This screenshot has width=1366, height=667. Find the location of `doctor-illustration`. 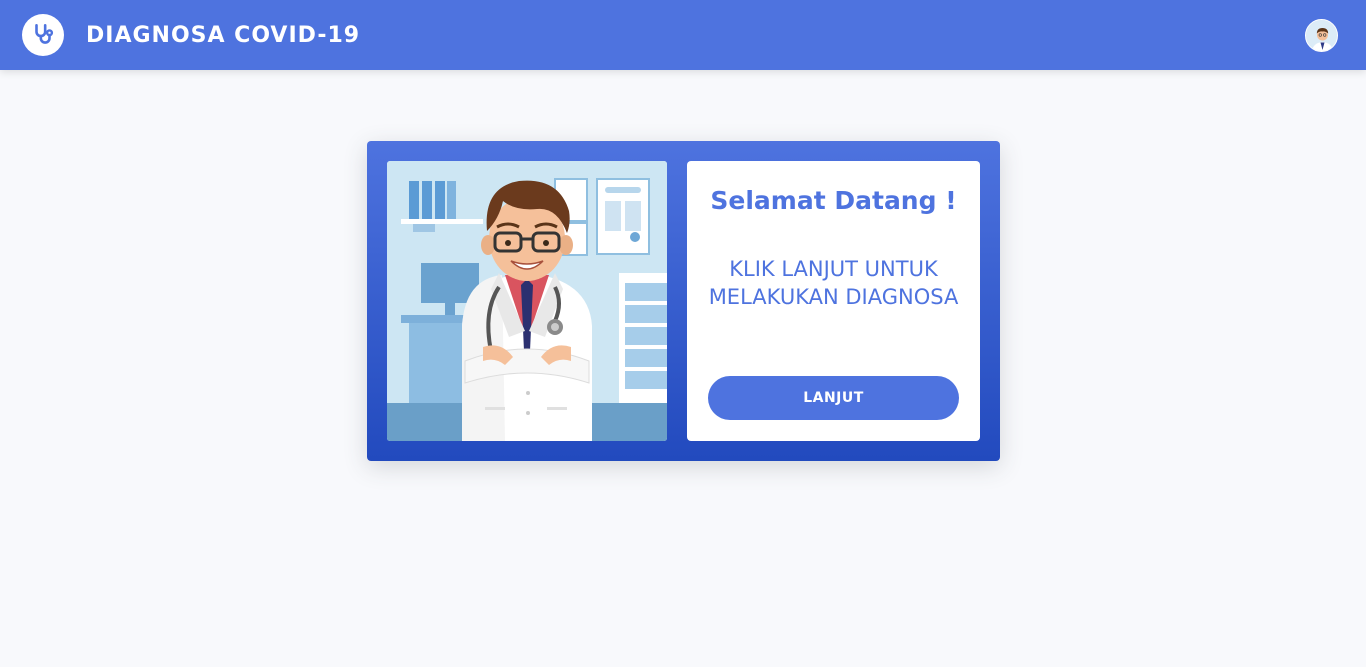

doctor-illustration is located at coordinates (527, 301).